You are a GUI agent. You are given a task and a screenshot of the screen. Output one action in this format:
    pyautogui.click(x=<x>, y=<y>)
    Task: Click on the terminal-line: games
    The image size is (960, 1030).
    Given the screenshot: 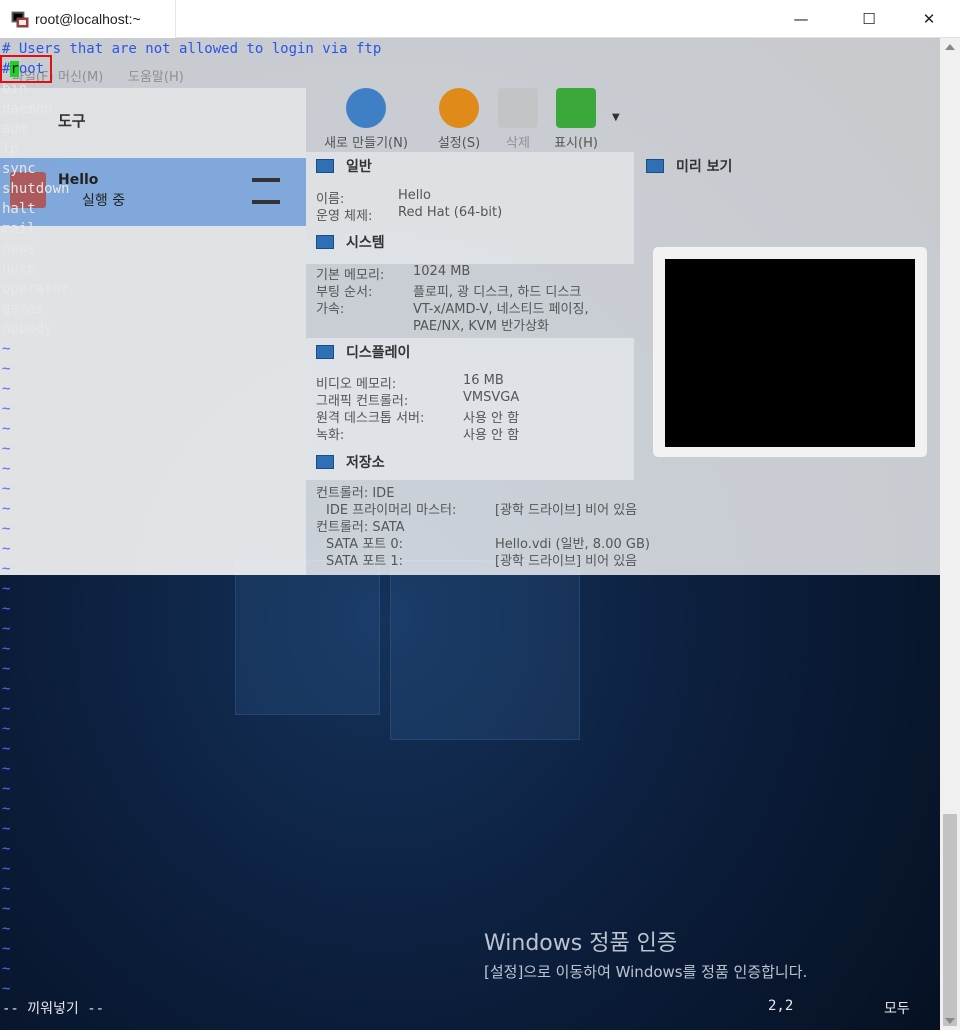 What is the action you would take?
    pyautogui.click(x=23, y=309)
    